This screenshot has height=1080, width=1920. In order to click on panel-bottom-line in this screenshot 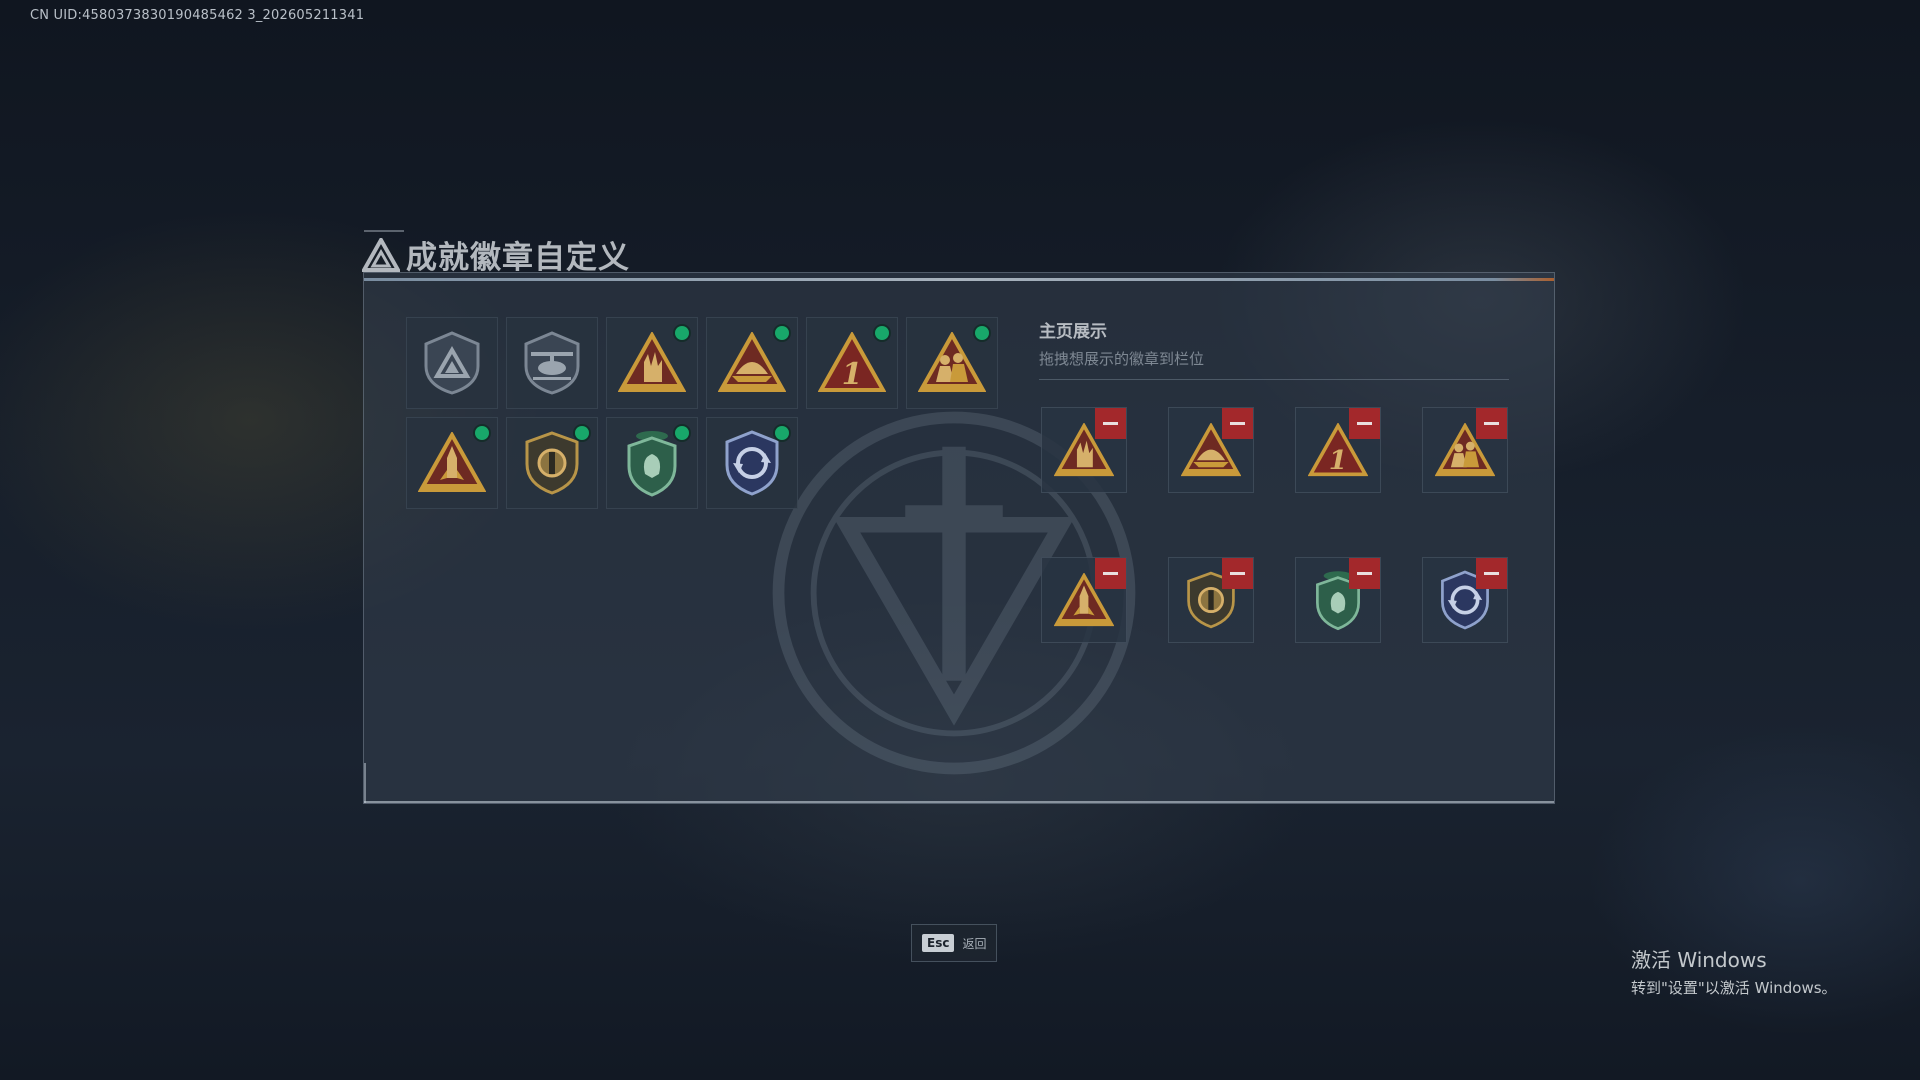, I will do `click(959, 802)`.